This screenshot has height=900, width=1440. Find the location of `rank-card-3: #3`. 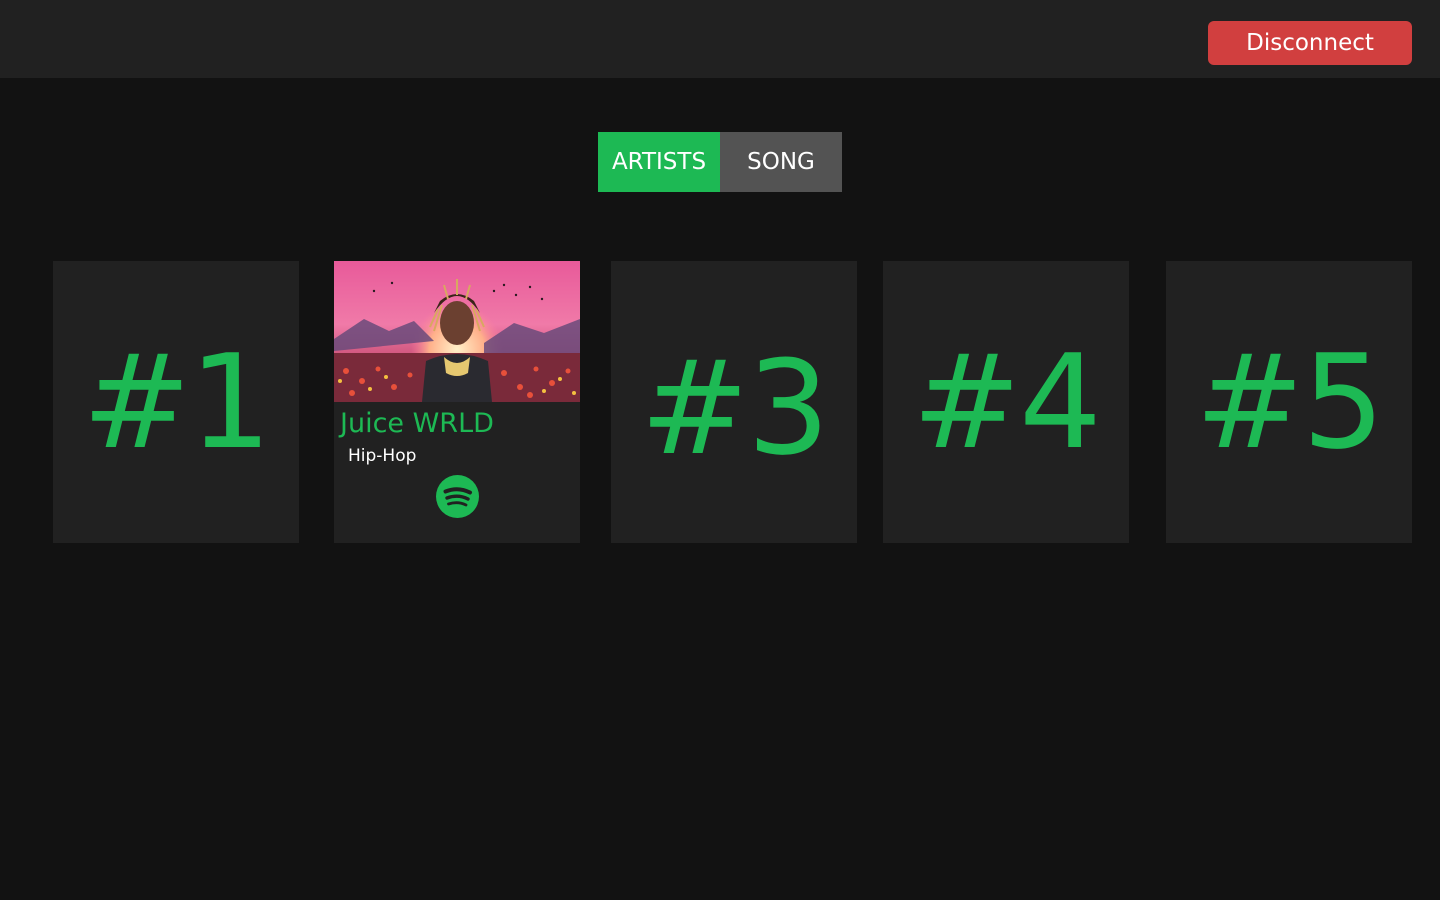

rank-card-3: #3 is located at coordinates (734, 402).